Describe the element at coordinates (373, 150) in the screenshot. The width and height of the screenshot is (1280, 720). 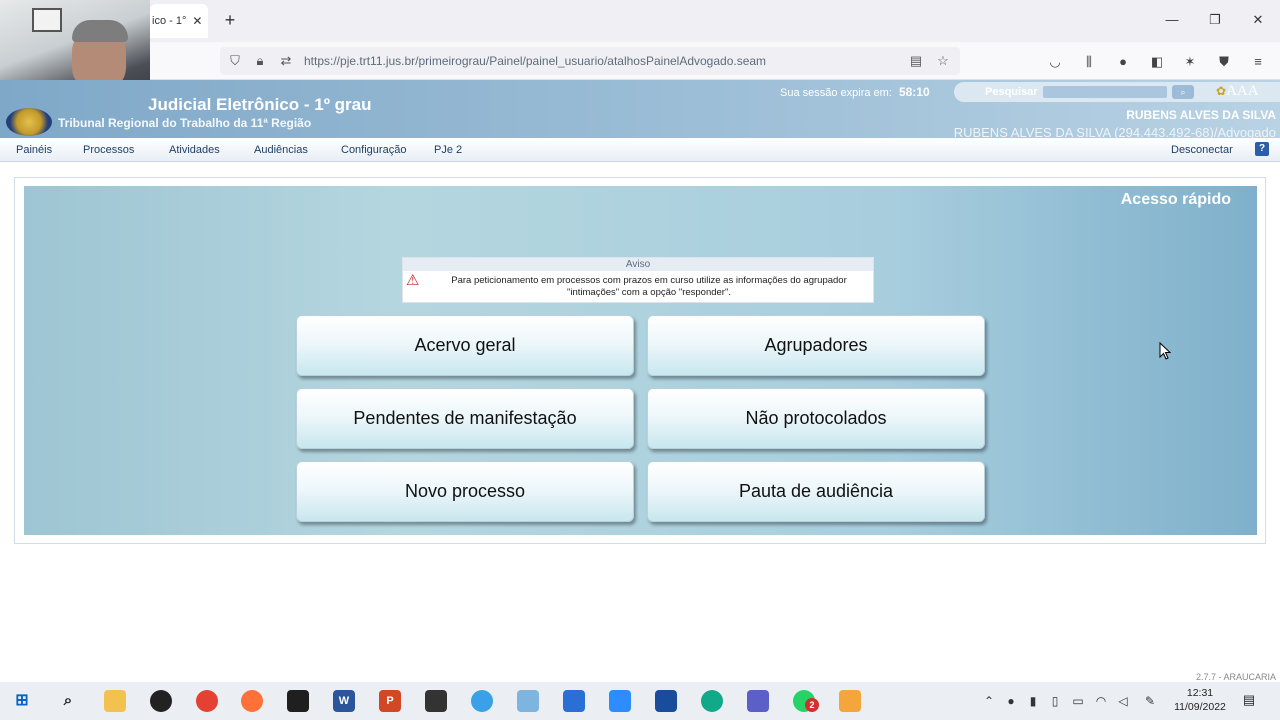
I see `menu-item-configuracao: Configuração` at that location.